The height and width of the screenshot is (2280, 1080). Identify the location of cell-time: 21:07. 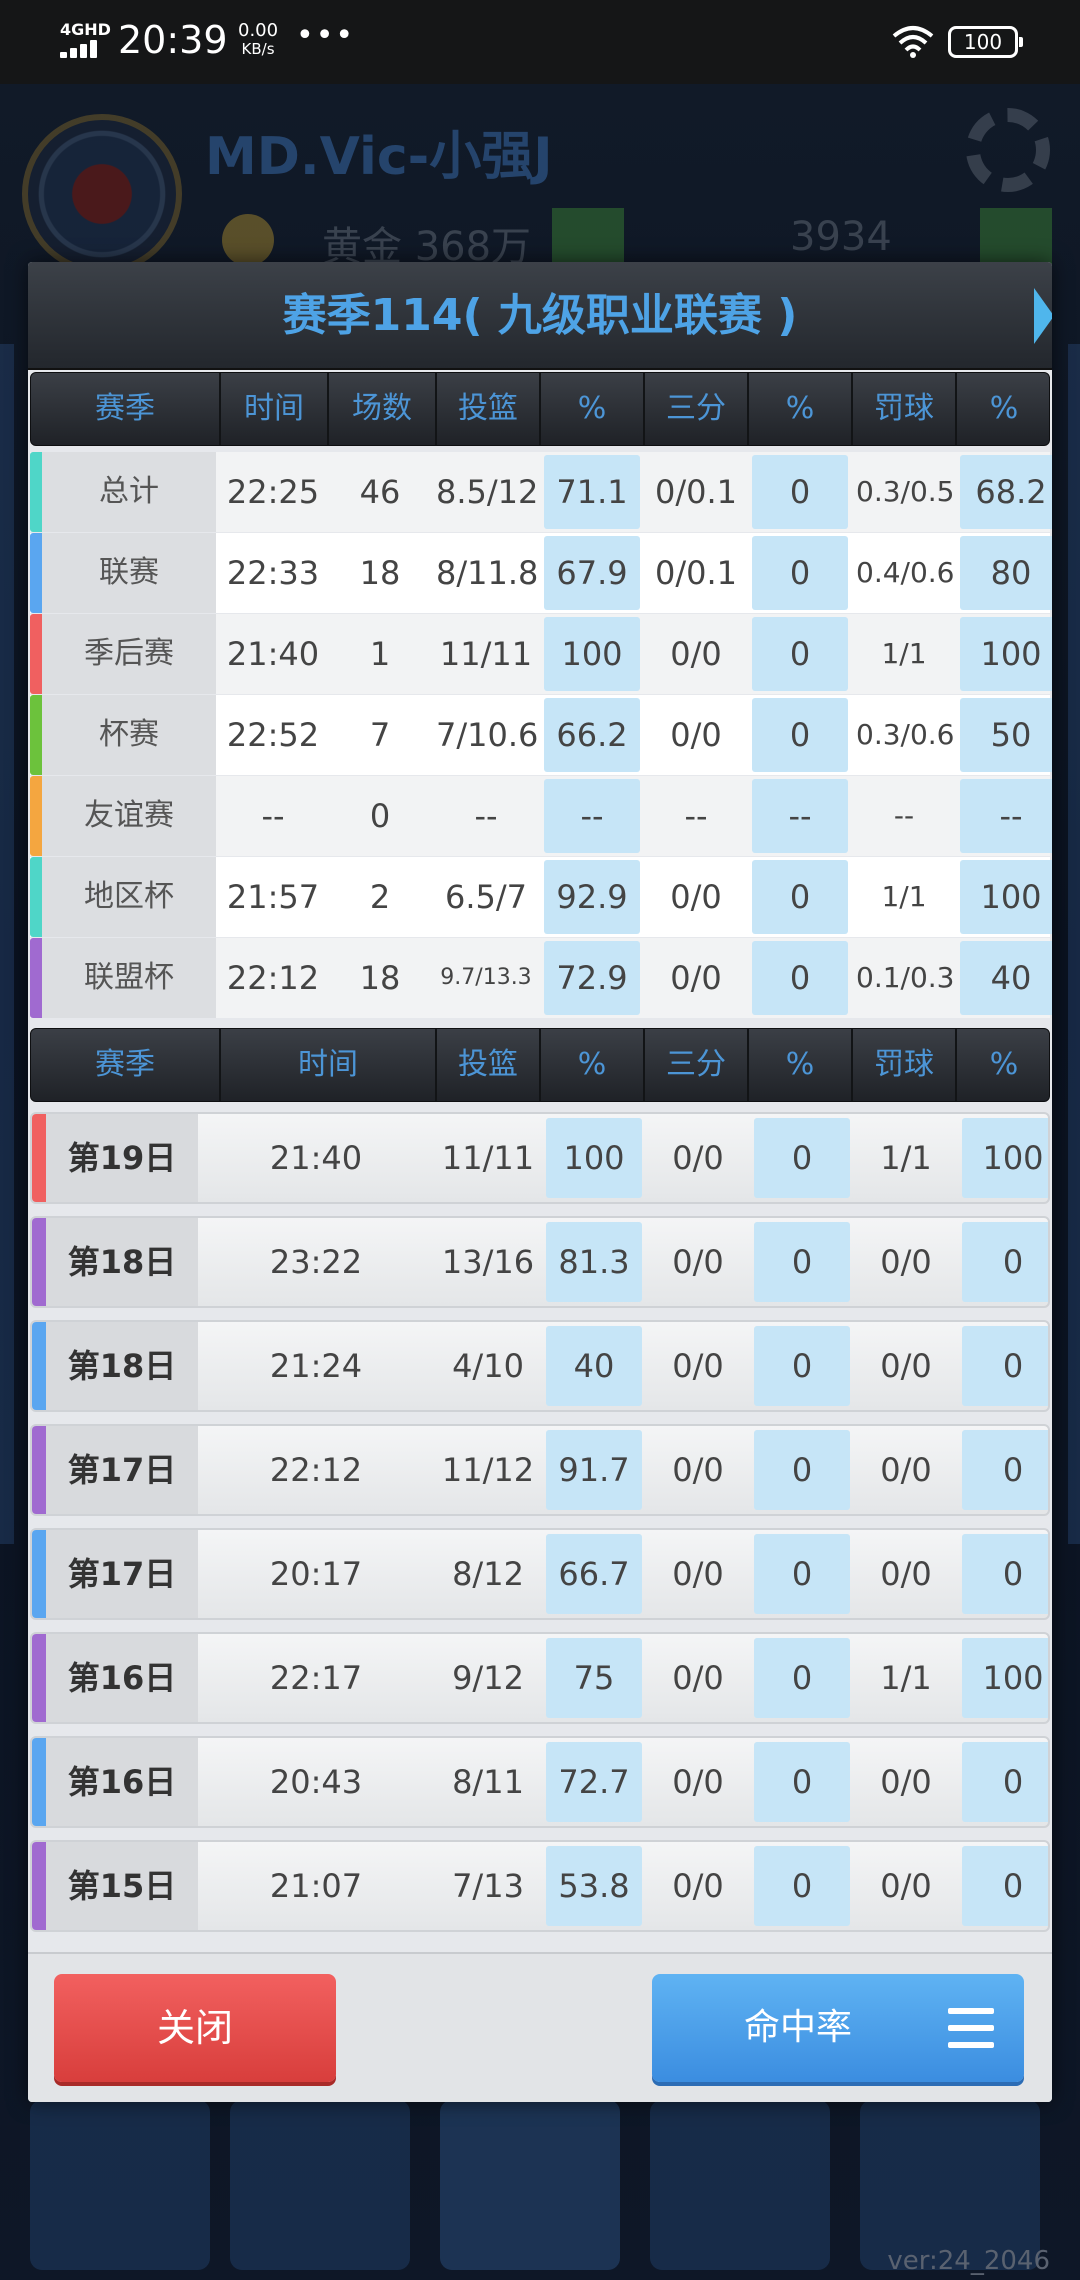
(316, 1886).